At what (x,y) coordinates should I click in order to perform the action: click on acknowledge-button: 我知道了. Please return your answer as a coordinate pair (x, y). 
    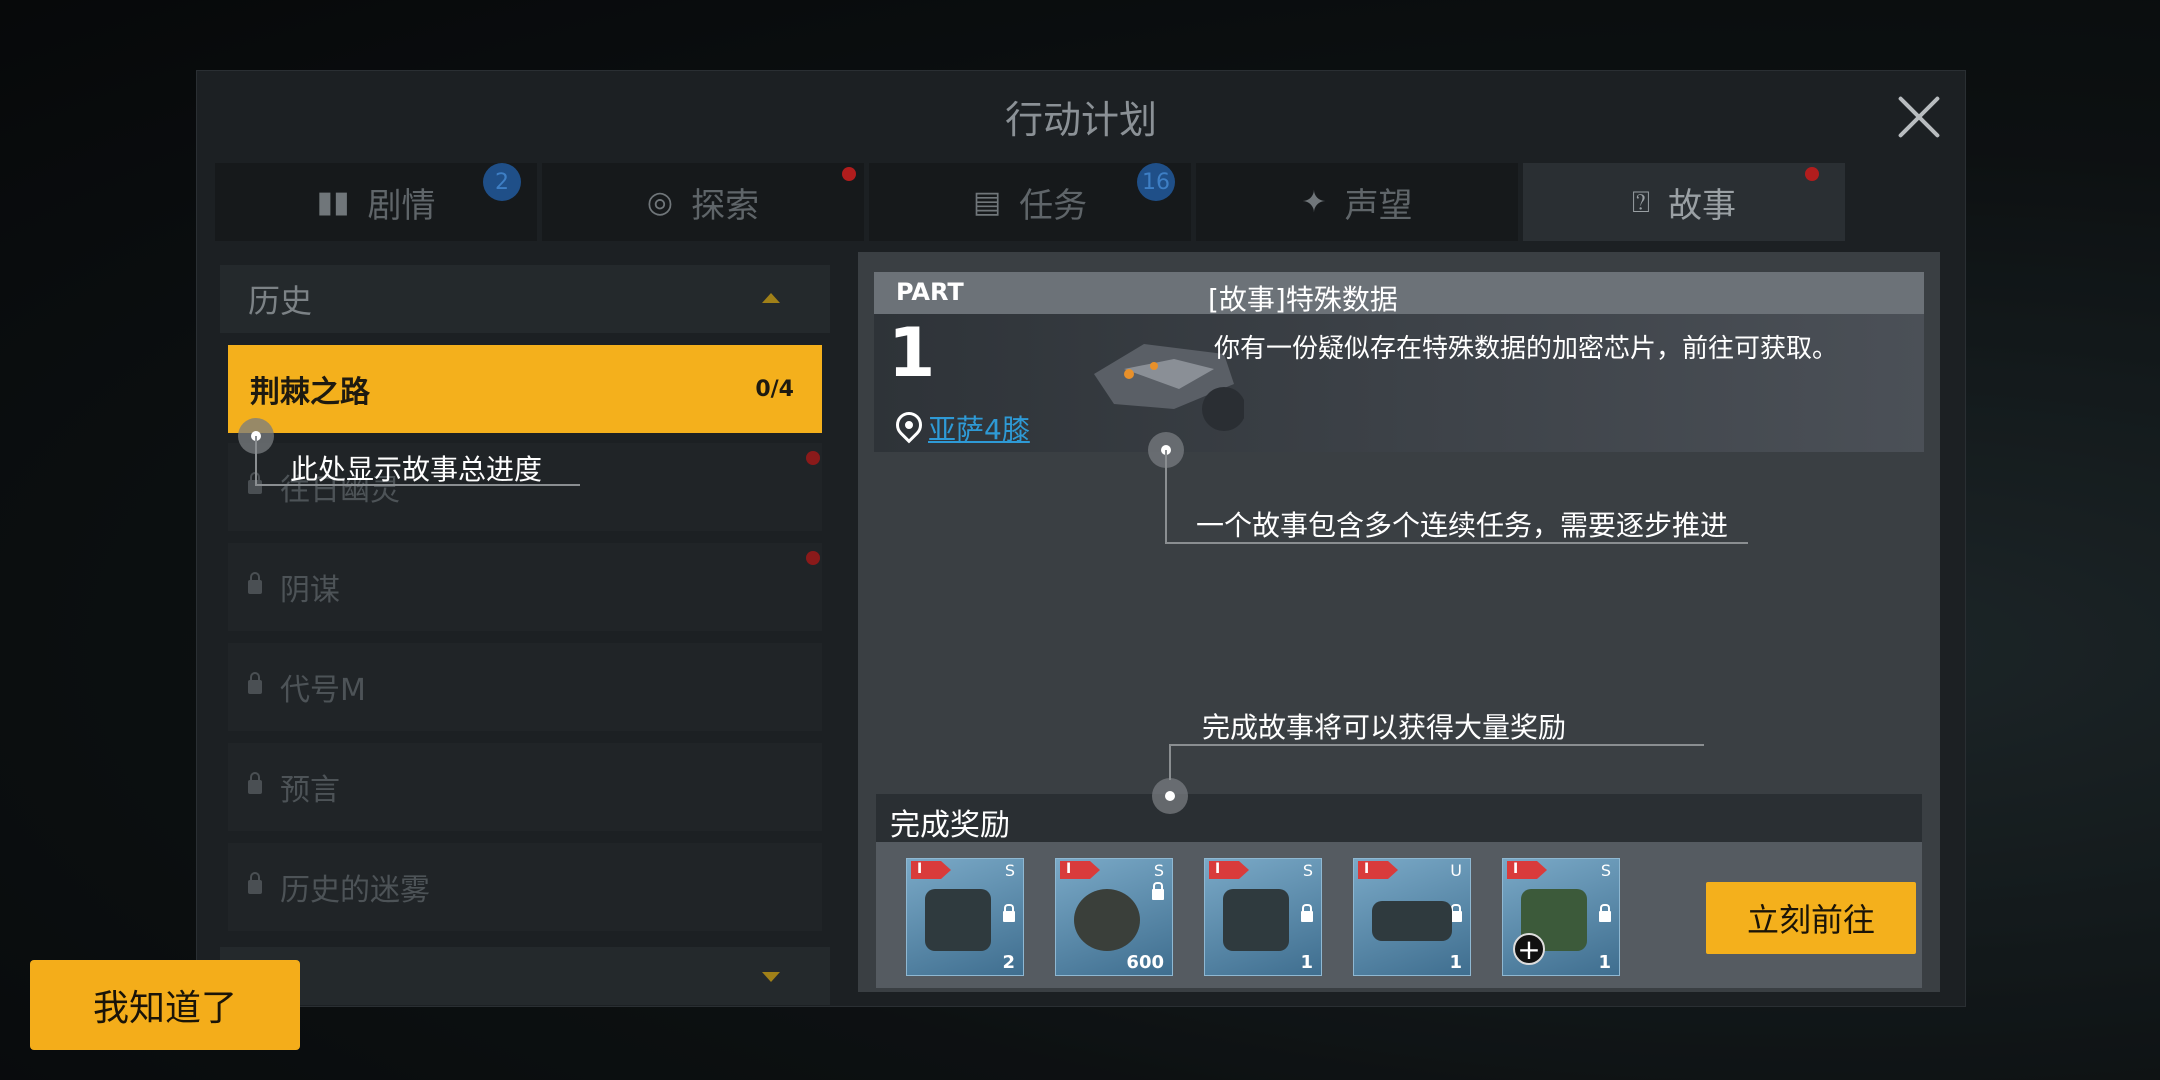
    Looking at the image, I should click on (165, 1005).